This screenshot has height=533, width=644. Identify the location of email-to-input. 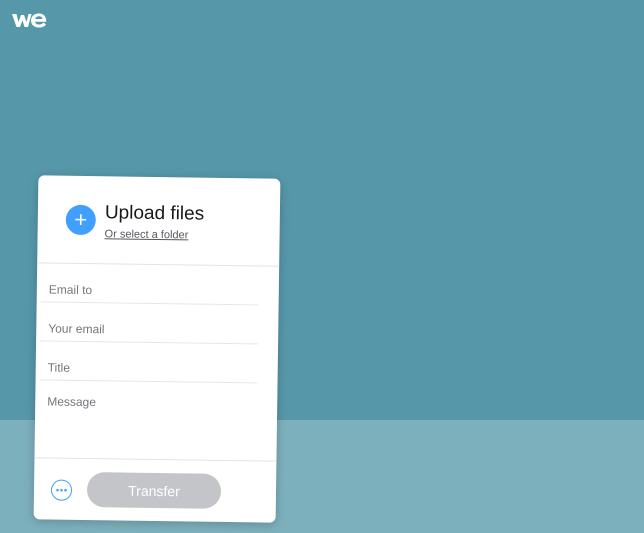
(150, 284).